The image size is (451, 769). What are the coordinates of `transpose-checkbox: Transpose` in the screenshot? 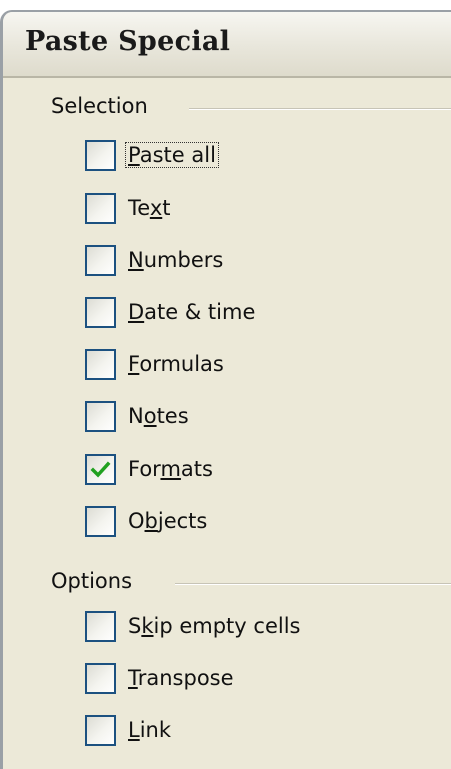 It's located at (160, 678).